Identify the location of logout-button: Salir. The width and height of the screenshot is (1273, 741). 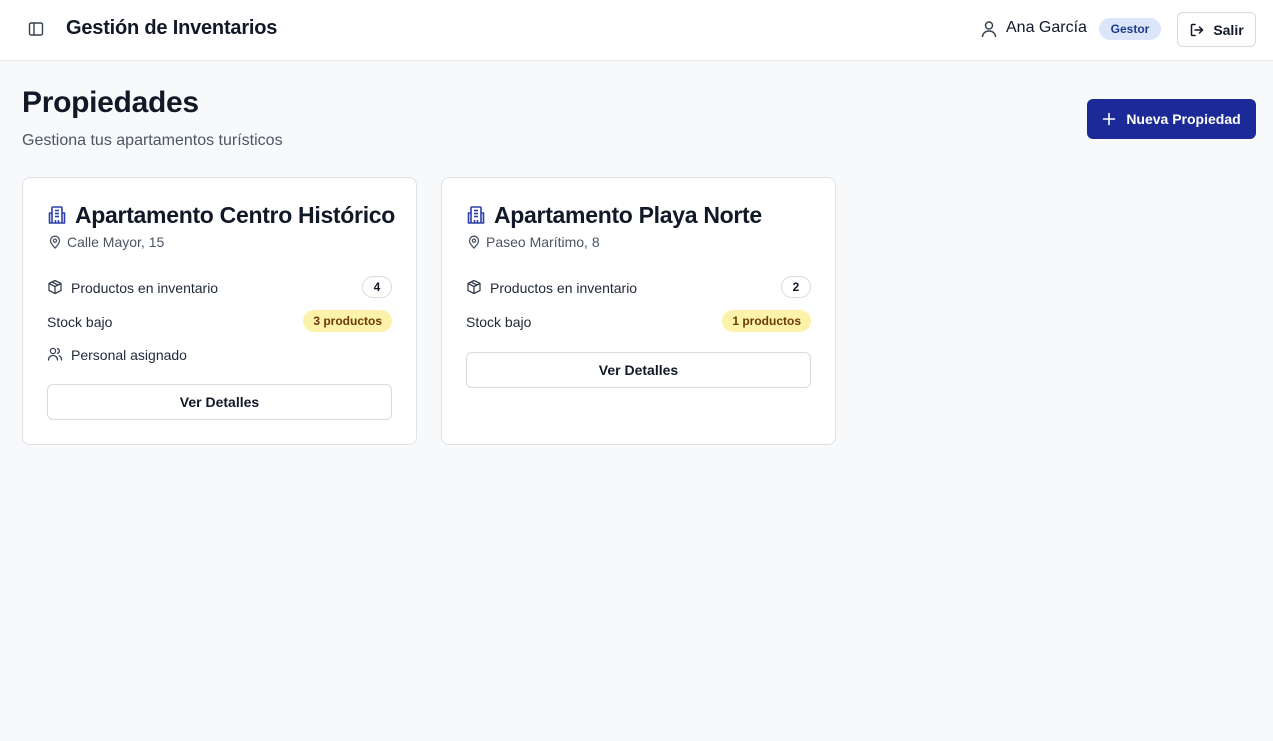
(1216, 29).